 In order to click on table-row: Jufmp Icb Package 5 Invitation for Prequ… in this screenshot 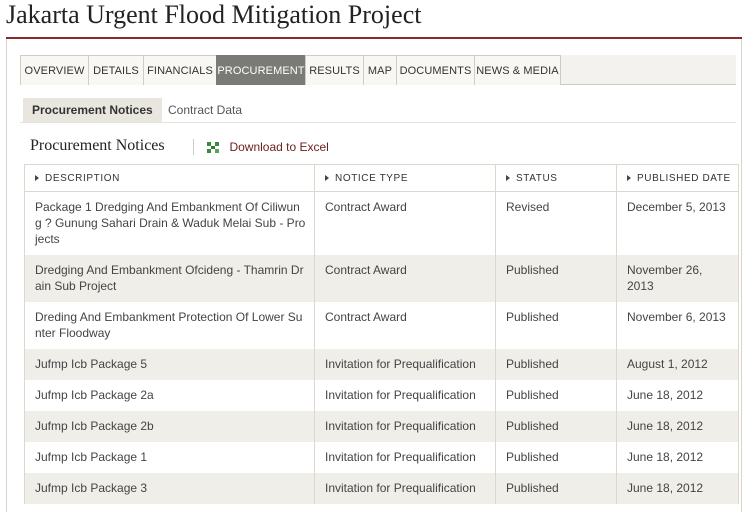, I will do `click(381, 364)`.